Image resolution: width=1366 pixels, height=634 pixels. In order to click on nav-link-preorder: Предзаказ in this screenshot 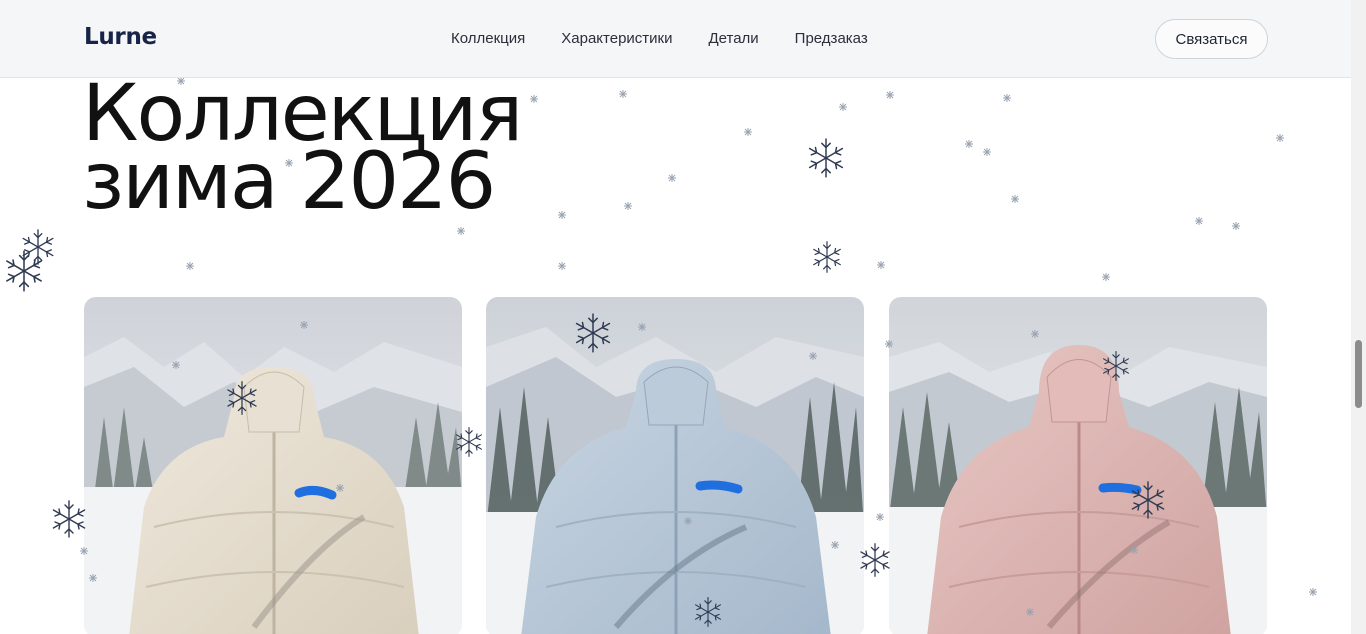, I will do `click(831, 38)`.